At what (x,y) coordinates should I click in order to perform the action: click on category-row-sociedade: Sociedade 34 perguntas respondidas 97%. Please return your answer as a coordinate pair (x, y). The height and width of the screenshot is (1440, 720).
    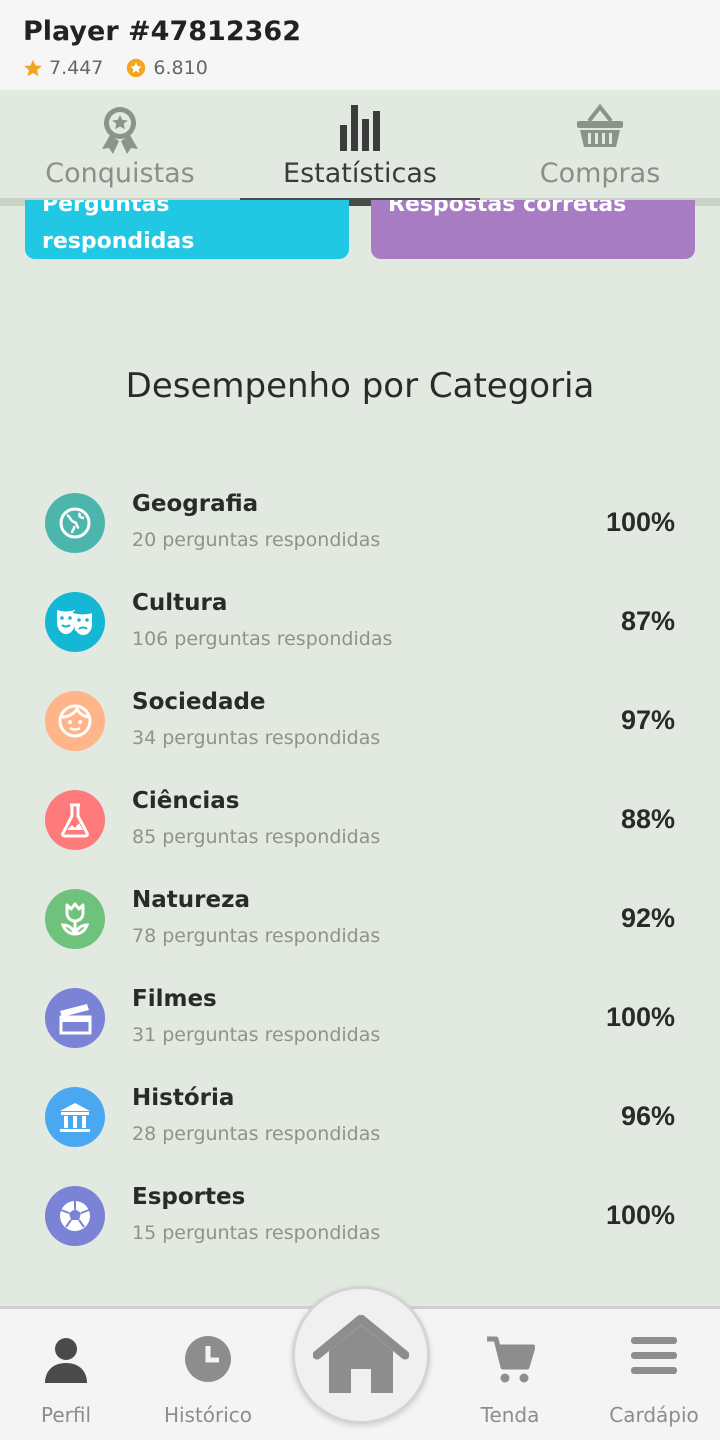
    Looking at the image, I should click on (360, 730).